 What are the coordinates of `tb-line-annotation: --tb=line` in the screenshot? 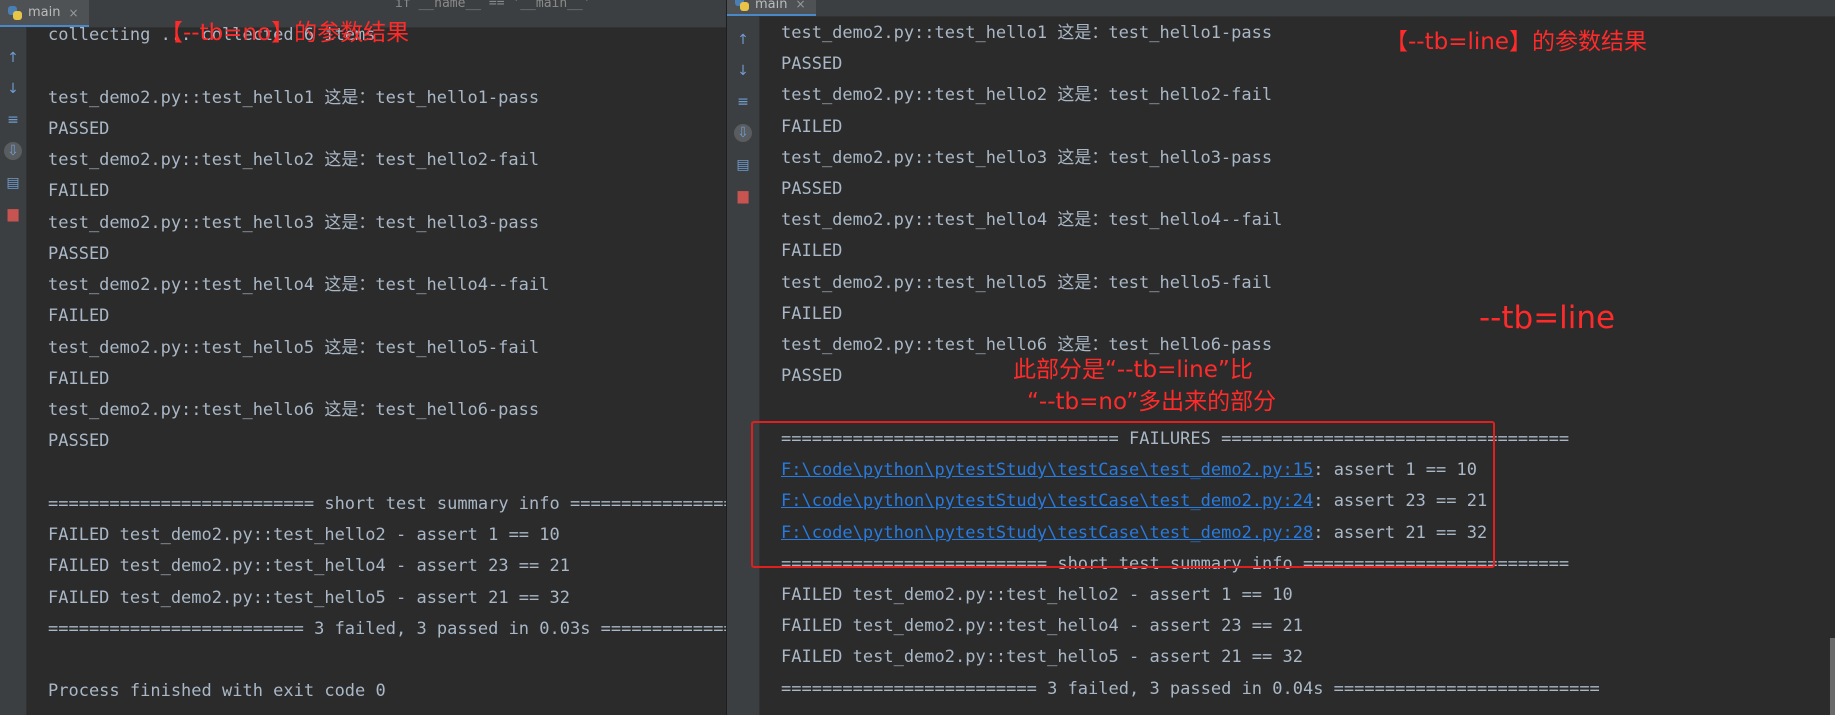 It's located at (1547, 318).